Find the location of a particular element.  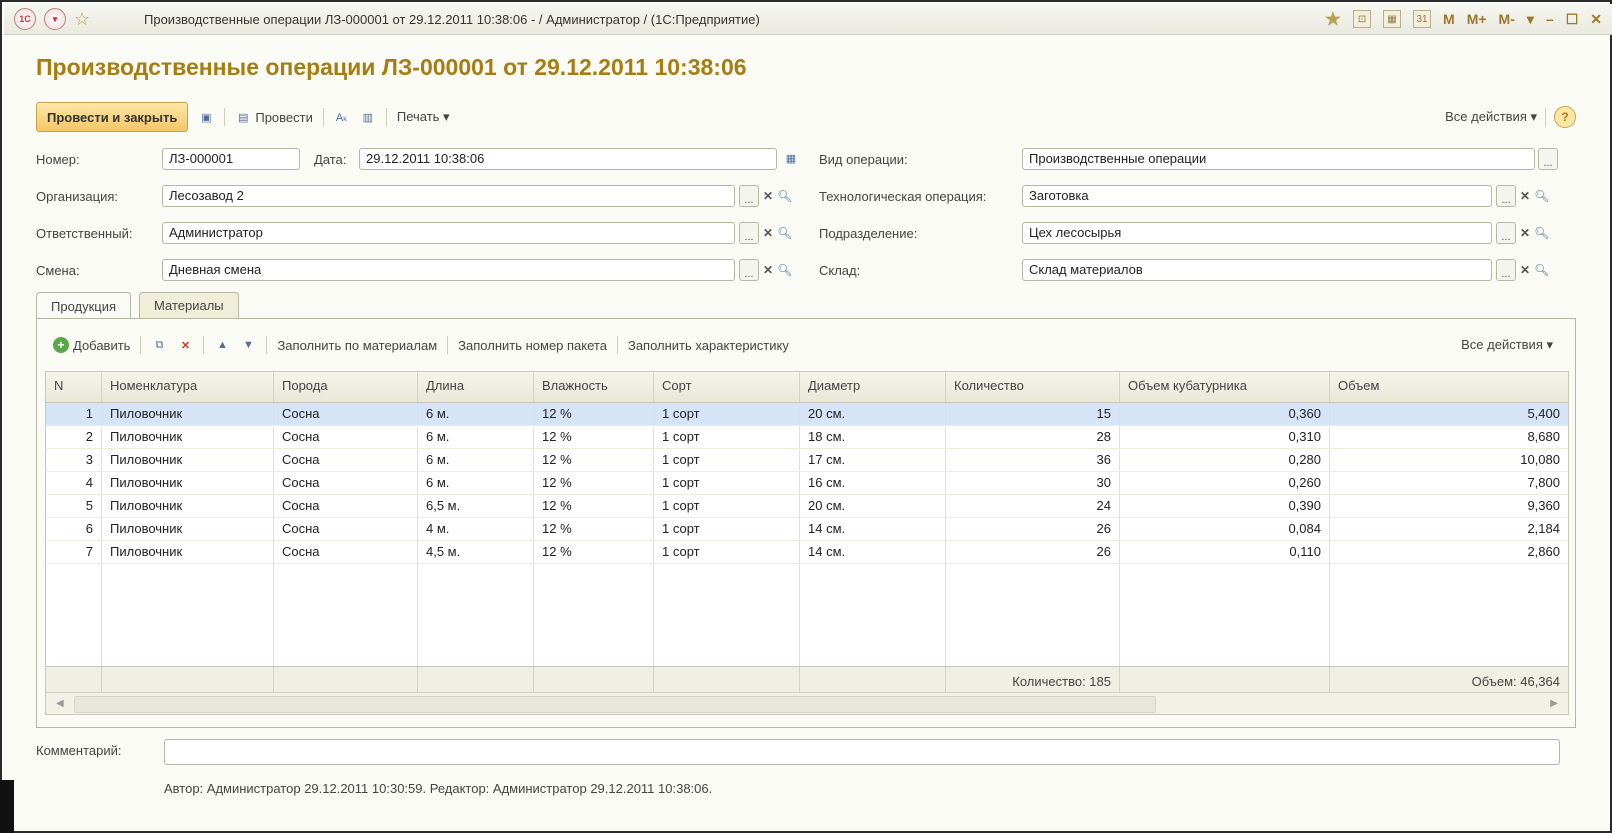

movements-icon: Aₖ is located at coordinates (342, 117).